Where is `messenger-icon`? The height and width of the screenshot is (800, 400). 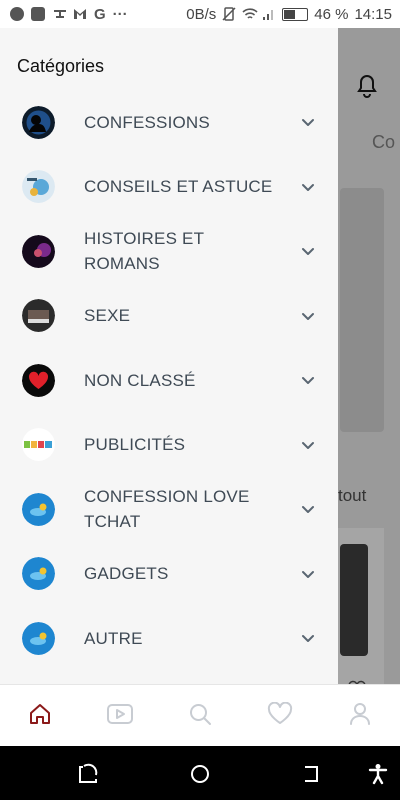
messenger-icon is located at coordinates (17, 14).